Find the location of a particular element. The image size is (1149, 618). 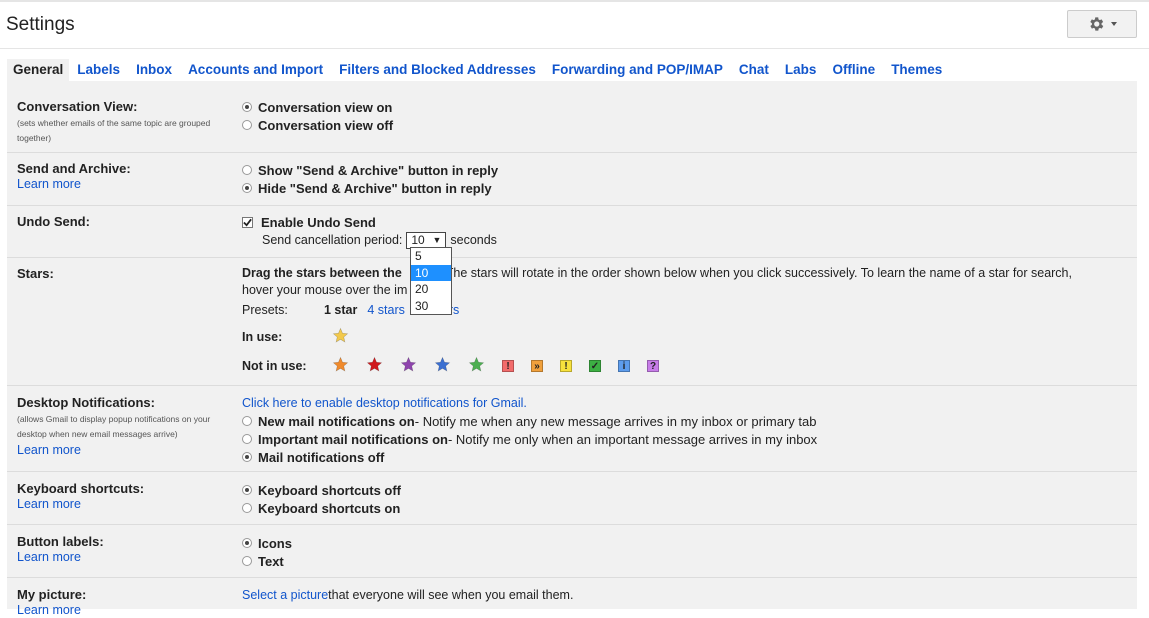

tab-labs: Labs is located at coordinates (801, 70).